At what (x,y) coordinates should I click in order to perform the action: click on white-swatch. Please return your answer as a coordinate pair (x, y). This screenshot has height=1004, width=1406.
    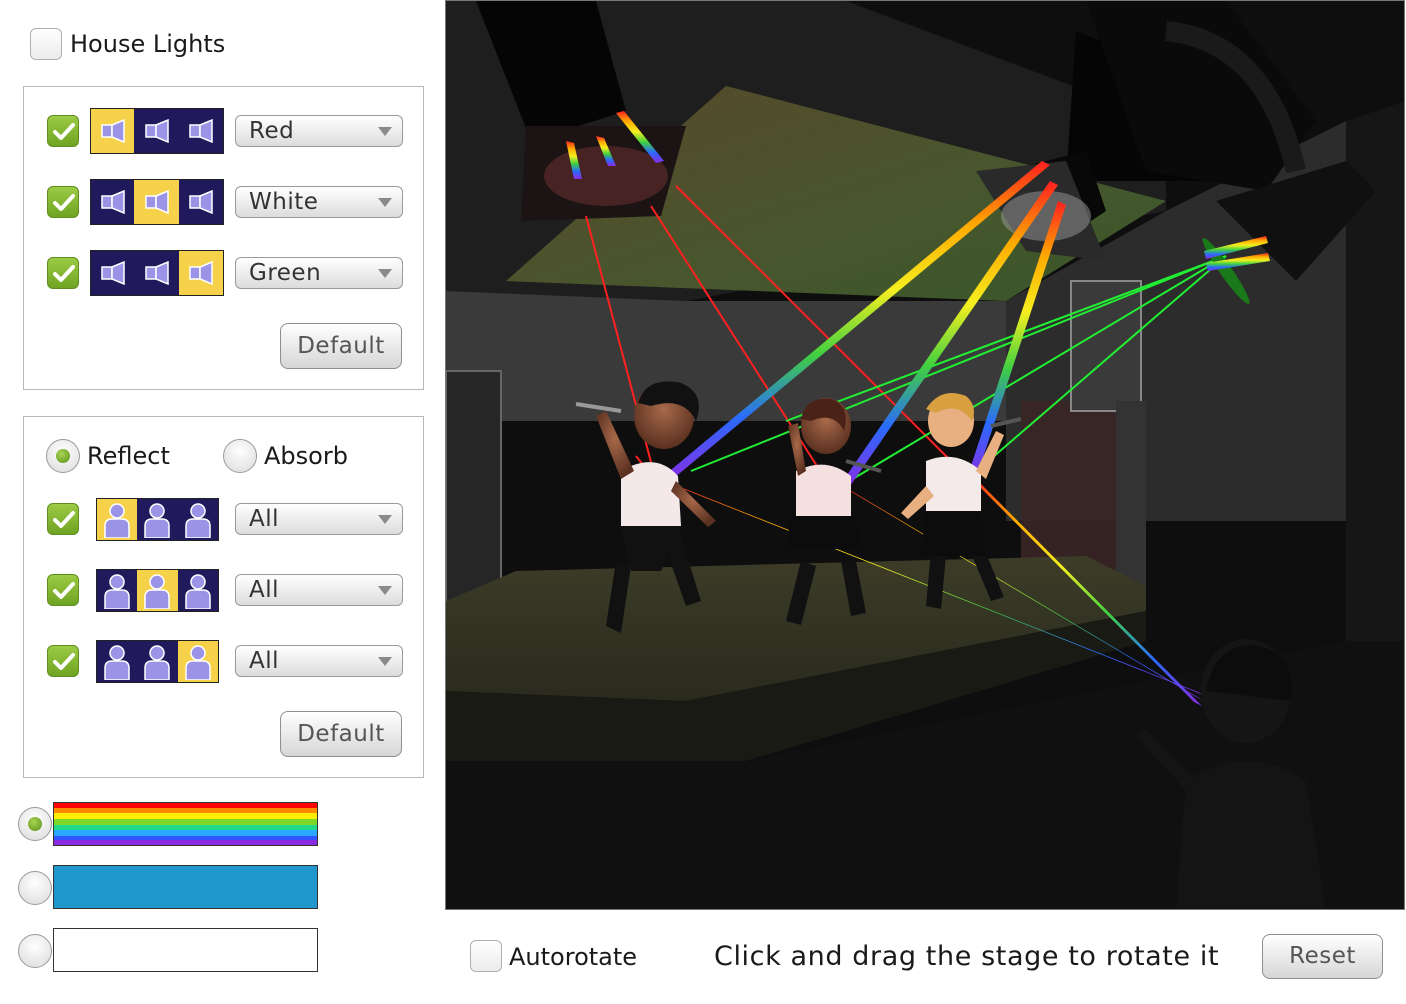
    Looking at the image, I should click on (185, 950).